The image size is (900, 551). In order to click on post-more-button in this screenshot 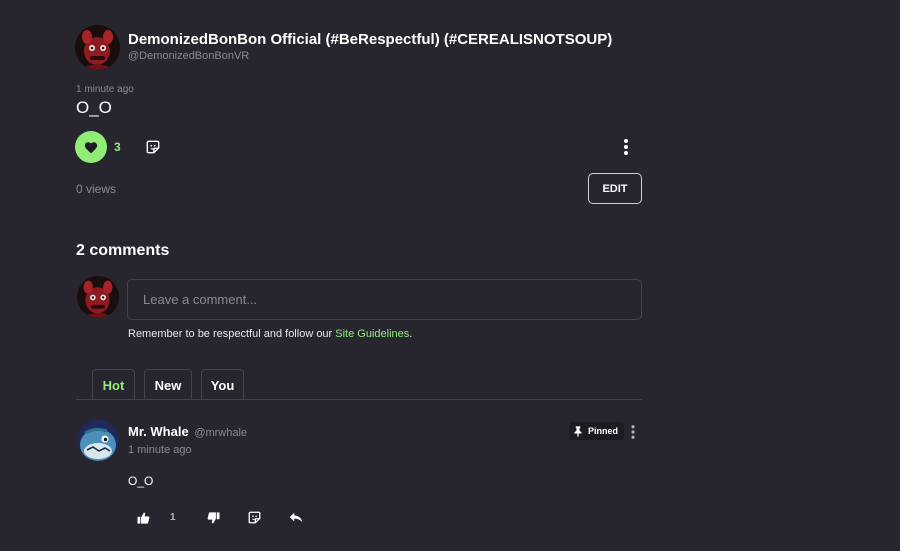, I will do `click(626, 147)`.